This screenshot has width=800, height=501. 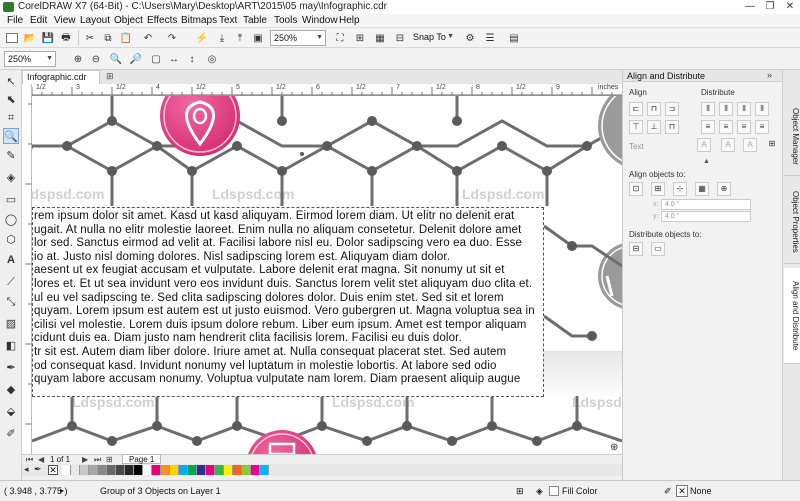 I want to click on new-tab-icon: ⊞, so click(x=110, y=76).